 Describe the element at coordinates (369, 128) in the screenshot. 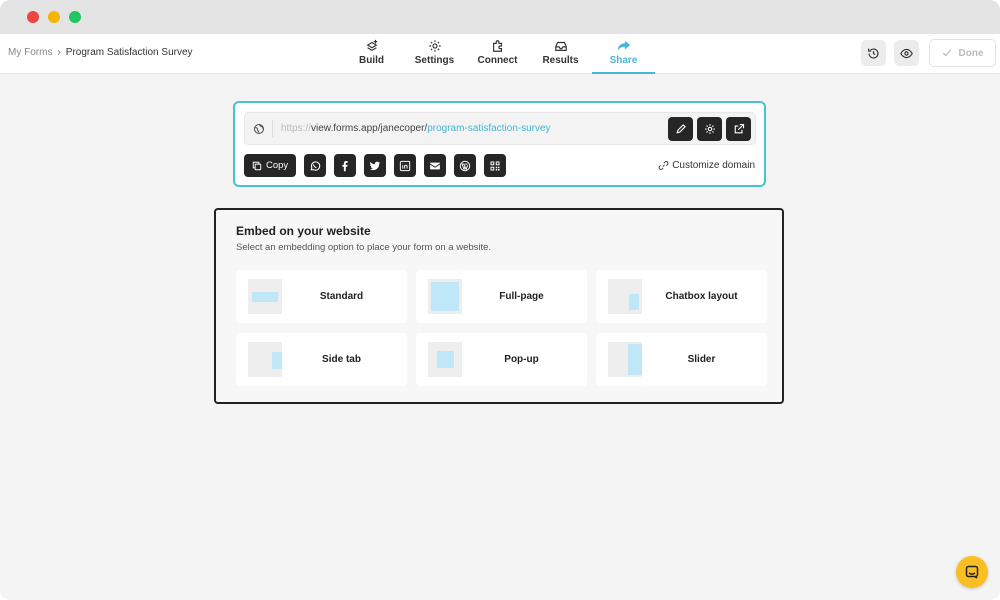

I see `url-host: view.forms.app/janecoper/` at that location.